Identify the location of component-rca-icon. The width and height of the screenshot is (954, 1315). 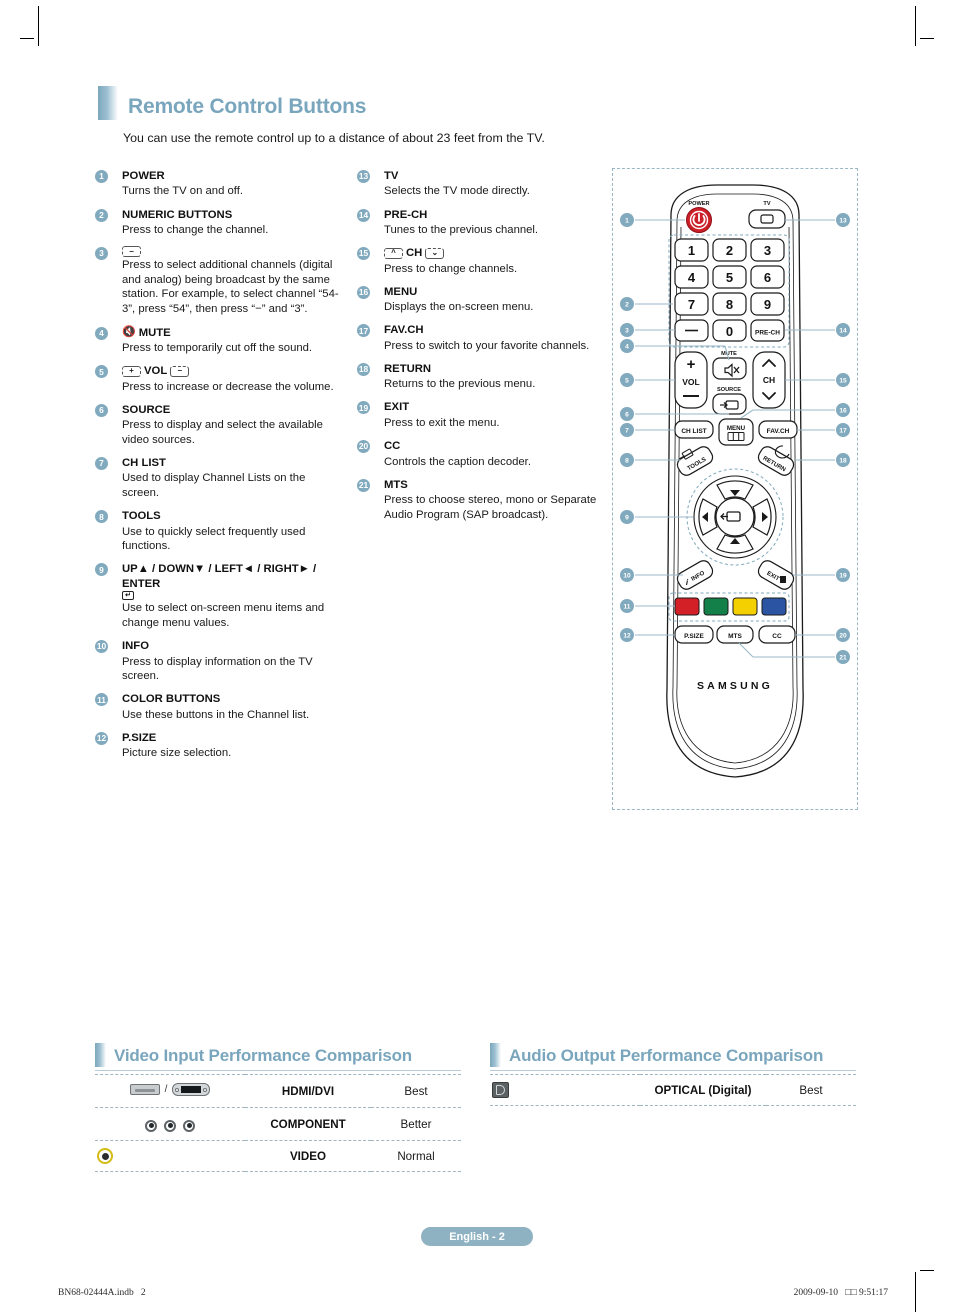
(170, 1124).